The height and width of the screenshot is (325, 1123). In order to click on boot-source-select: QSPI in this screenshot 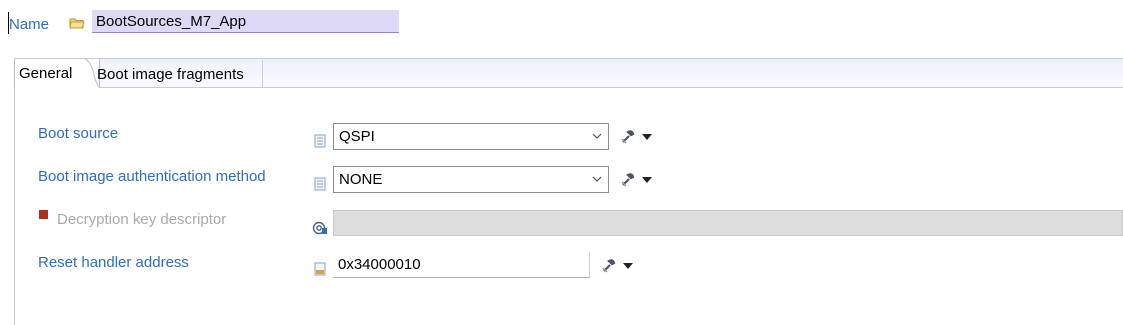, I will do `click(471, 136)`.